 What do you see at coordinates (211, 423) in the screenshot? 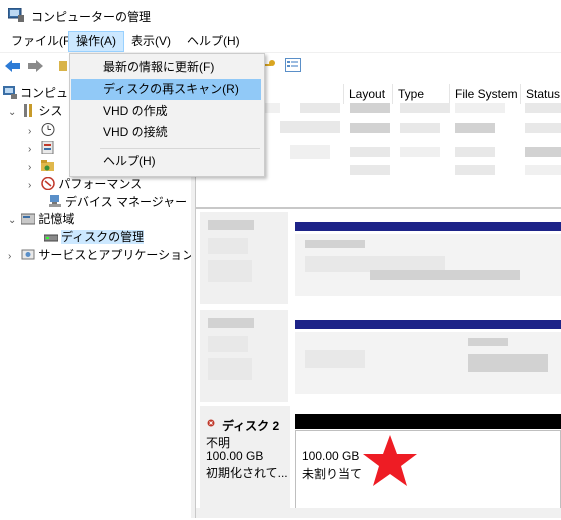
I see `disk-error-icon` at bounding box center [211, 423].